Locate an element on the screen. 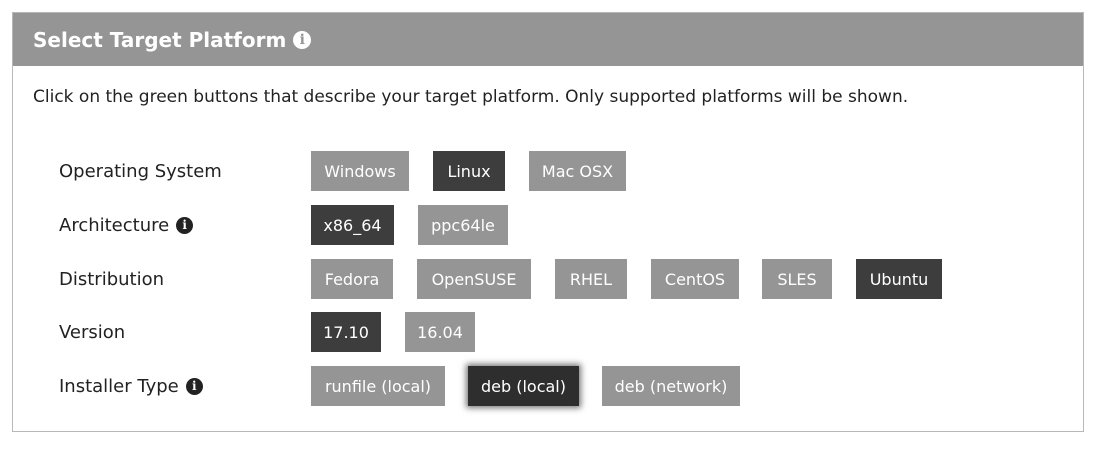 Image resolution: width=1100 pixels, height=449 pixels. row-label: Distribution is located at coordinates (111, 279).